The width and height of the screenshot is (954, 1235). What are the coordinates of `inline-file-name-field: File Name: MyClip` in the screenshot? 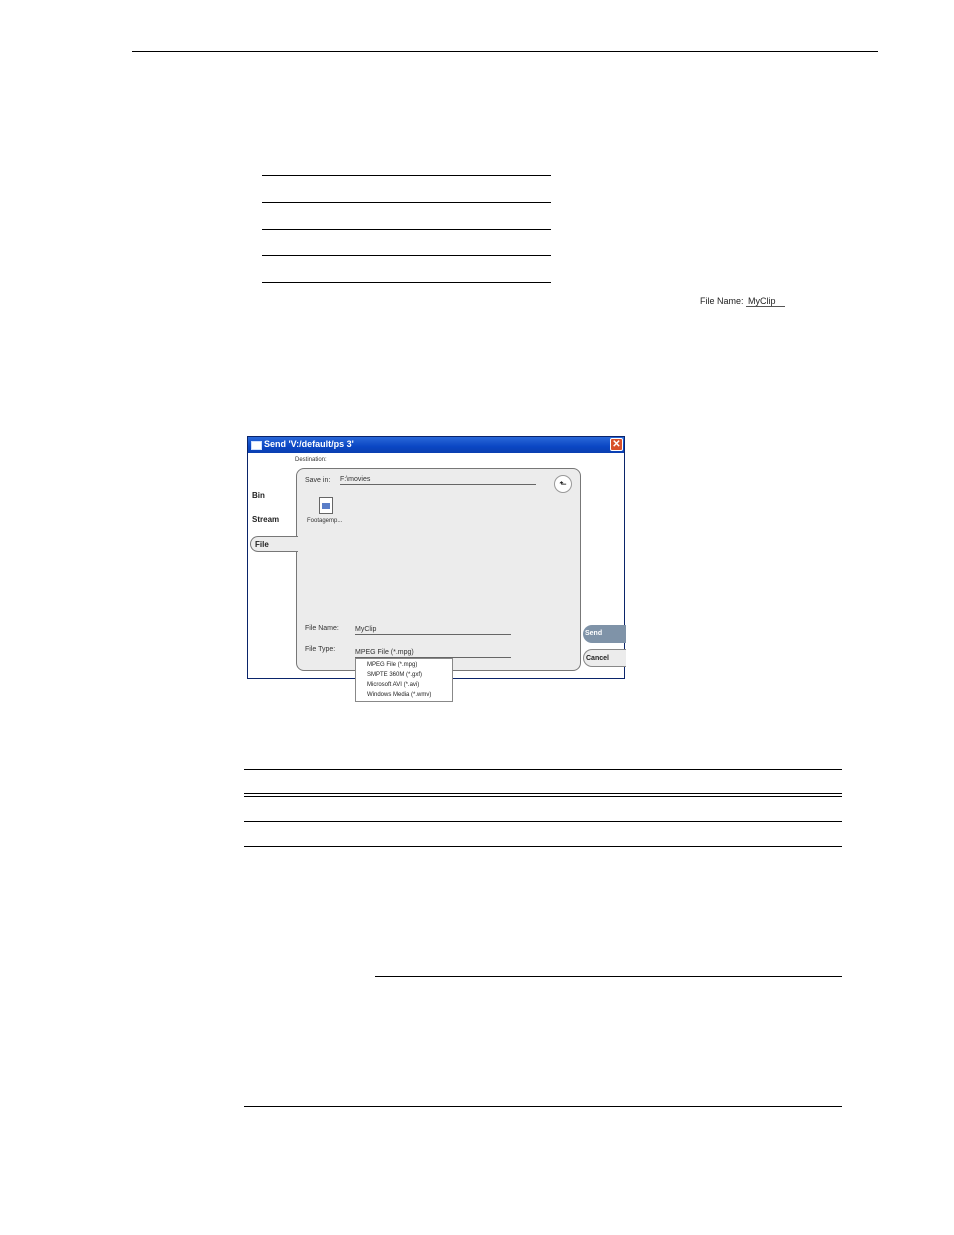 It's located at (743, 301).